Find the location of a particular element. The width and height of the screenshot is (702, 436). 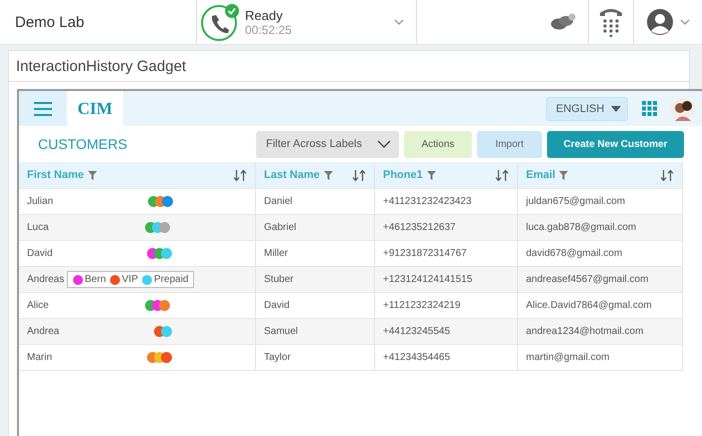

agent-avatar-icon is located at coordinates (683, 109).